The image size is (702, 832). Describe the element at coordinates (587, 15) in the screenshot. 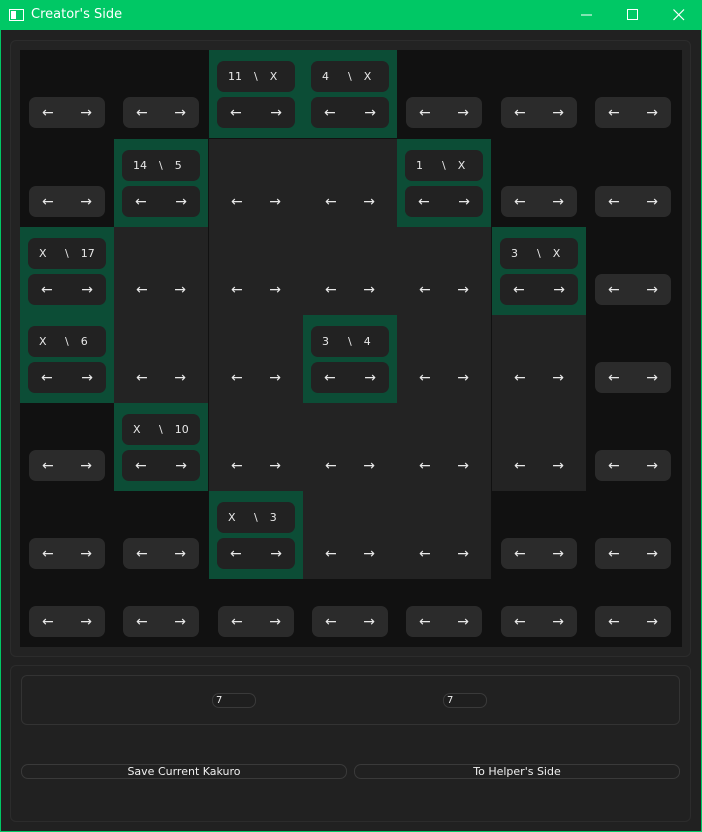

I see `minimize-button` at that location.